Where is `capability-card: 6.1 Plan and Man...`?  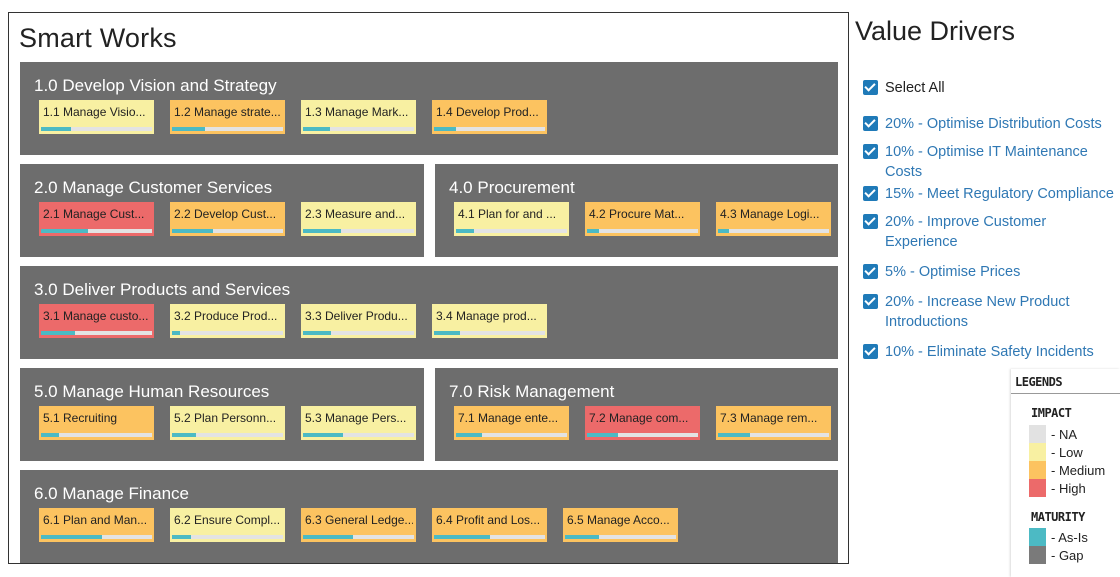
capability-card: 6.1 Plan and Man... is located at coordinates (96, 525).